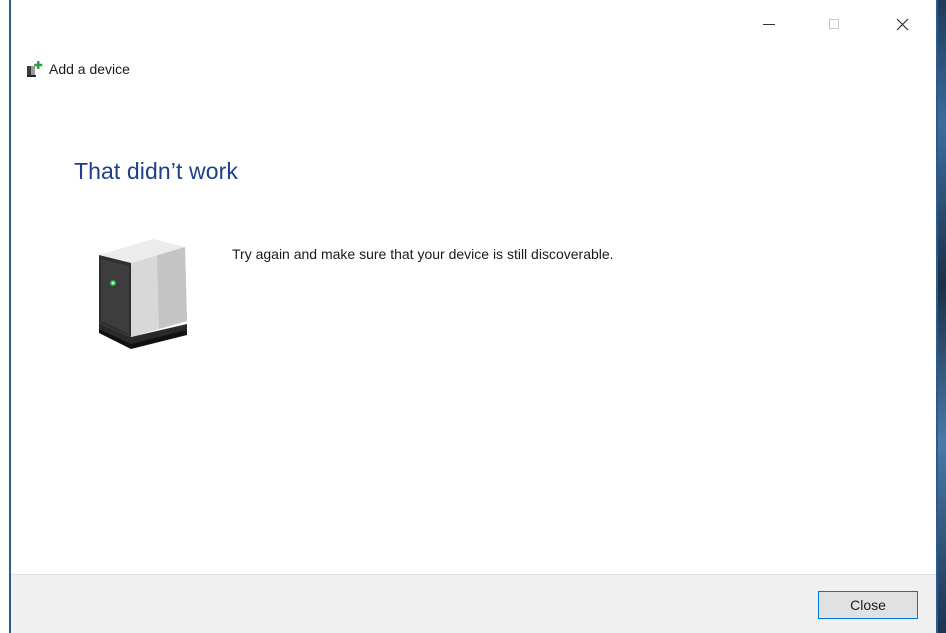 This screenshot has width=946, height=633. I want to click on maximize-button, so click(834, 24).